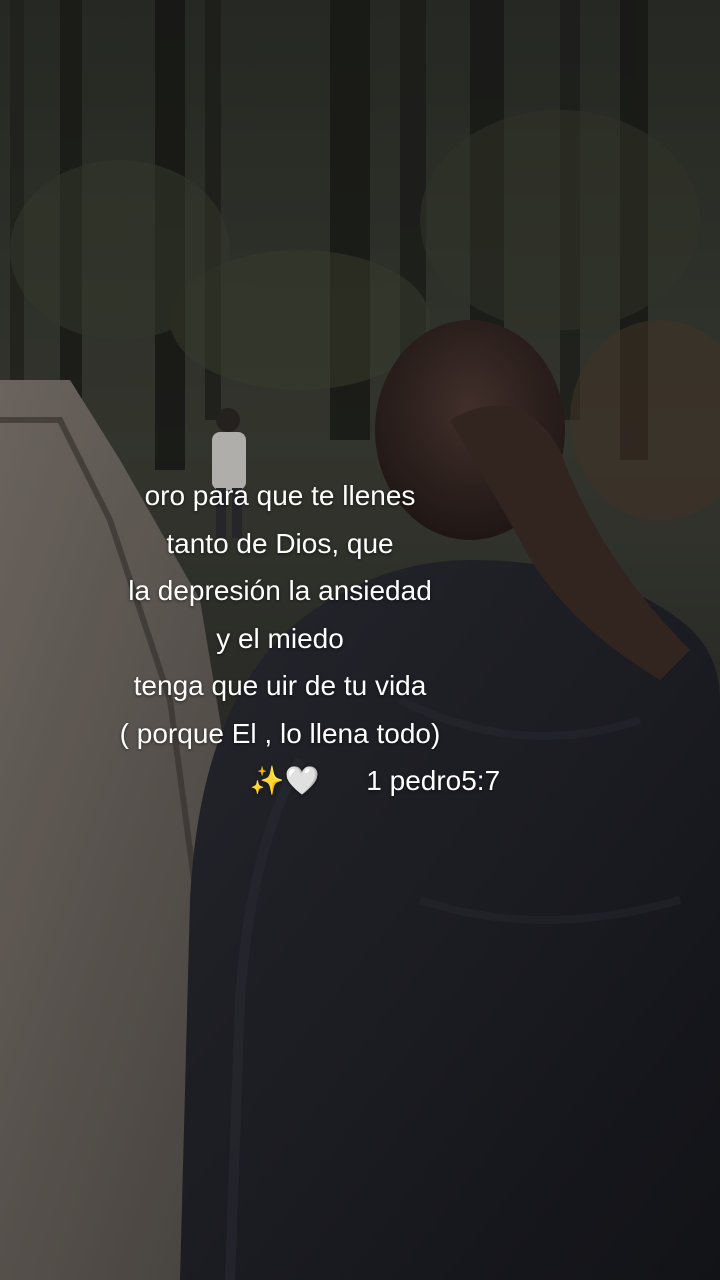 This screenshot has width=720, height=1280. Describe the element at coordinates (280, 543) in the screenshot. I see `caption-line-2: tanto de Dios, que` at that location.